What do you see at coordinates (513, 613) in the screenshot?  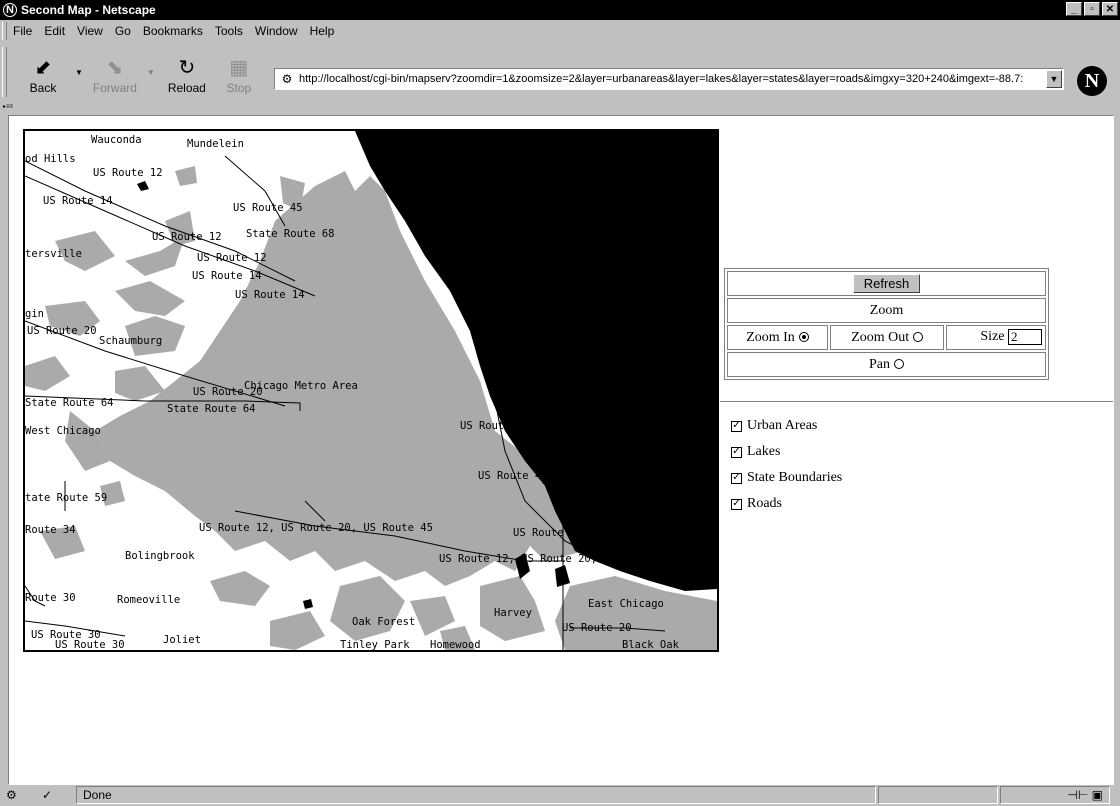 I see `map-label: Harvey` at bounding box center [513, 613].